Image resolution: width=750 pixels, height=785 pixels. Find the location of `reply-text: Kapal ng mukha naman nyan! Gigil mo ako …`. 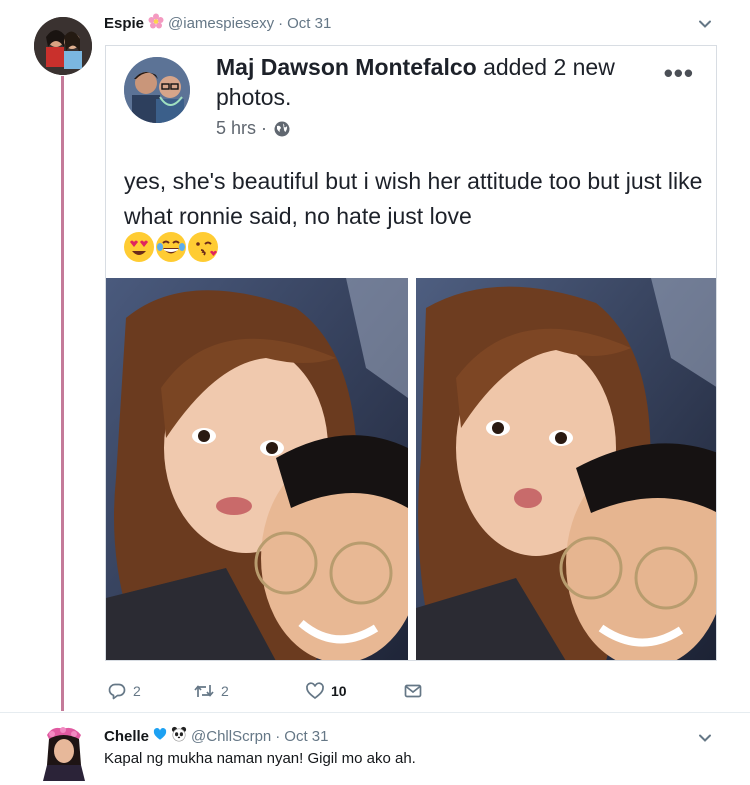

reply-text: Kapal ng mukha naman nyan! Gigil mo ako … is located at coordinates (260, 758).